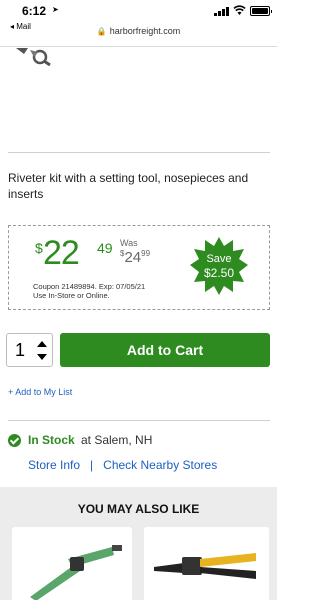  Describe the element at coordinates (89, 286) in the screenshot. I see `coupon-code-line: Coupon 21489894. Exp: 07/05/21` at that location.